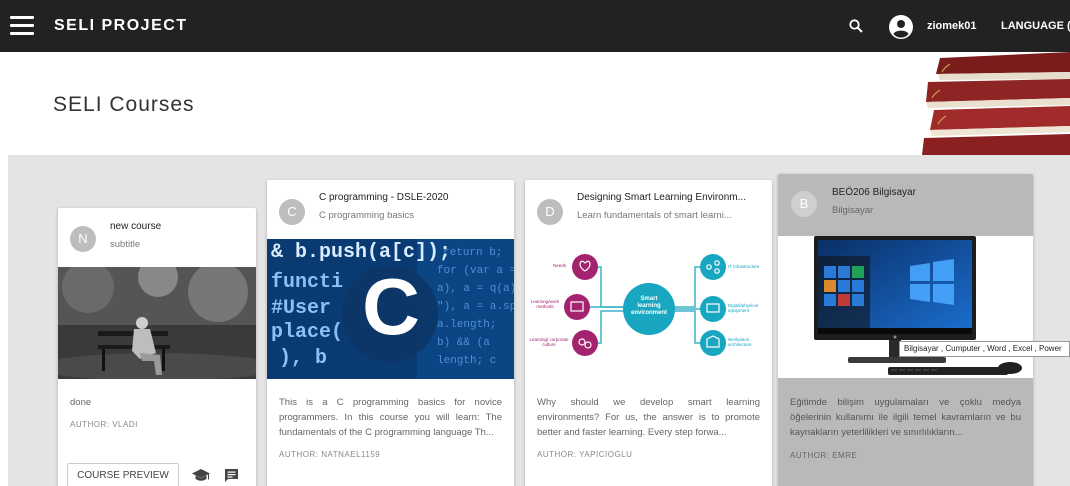 This screenshot has height=486, width=1070. Describe the element at coordinates (824, 455) in the screenshot. I see `course-author: AUTHOR: EMRE` at that location.